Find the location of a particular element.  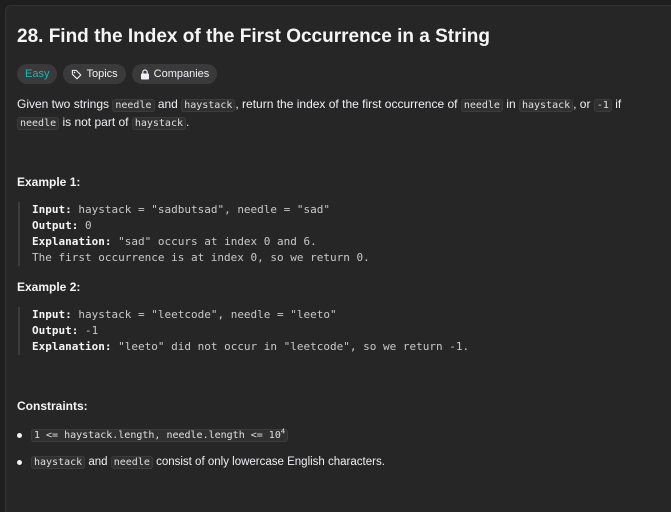

desc-text: , or is located at coordinates (583, 104).